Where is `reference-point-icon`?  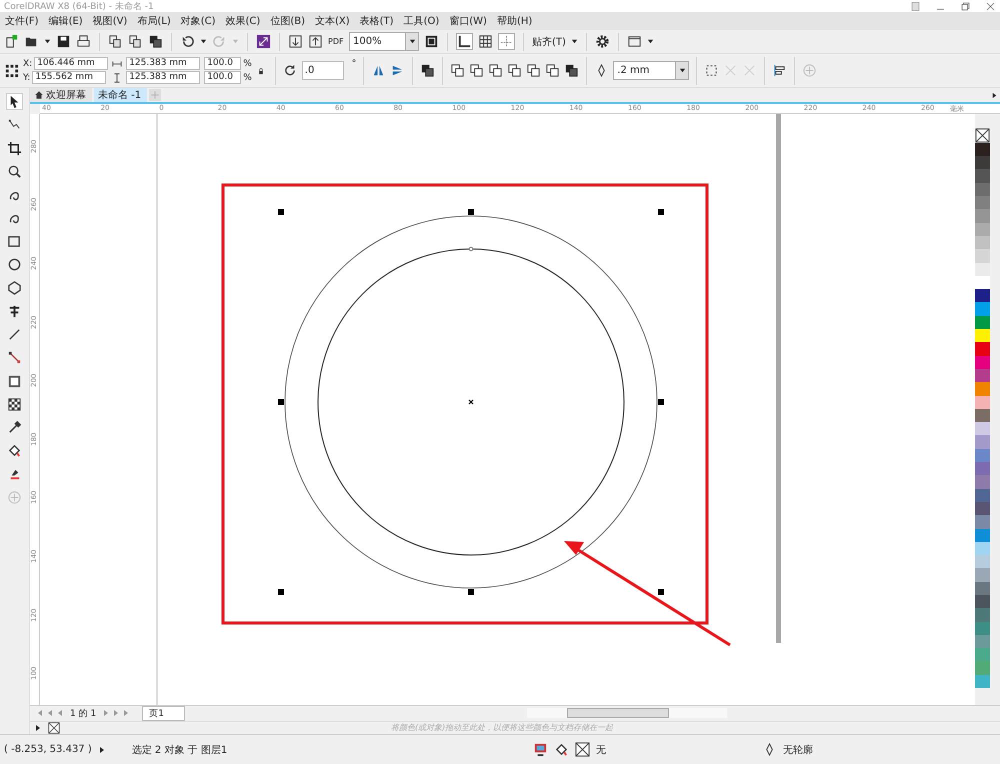
reference-point-icon is located at coordinates (11, 70).